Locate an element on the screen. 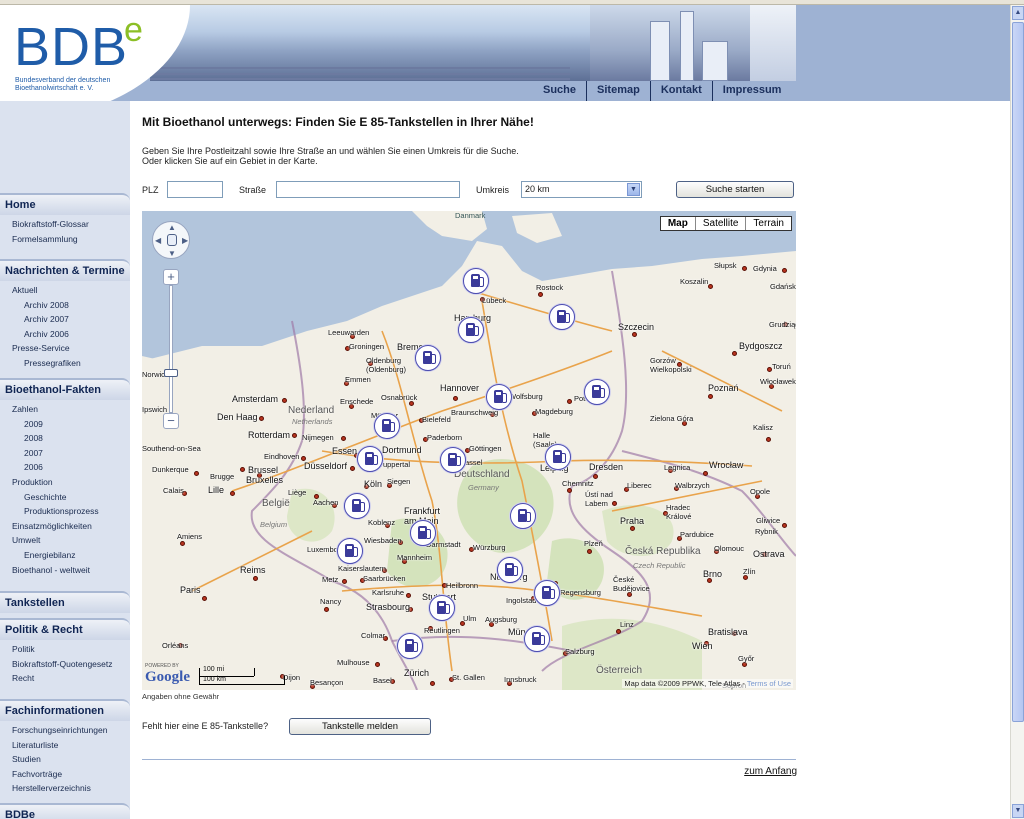  hand-icon is located at coordinates (172, 240).